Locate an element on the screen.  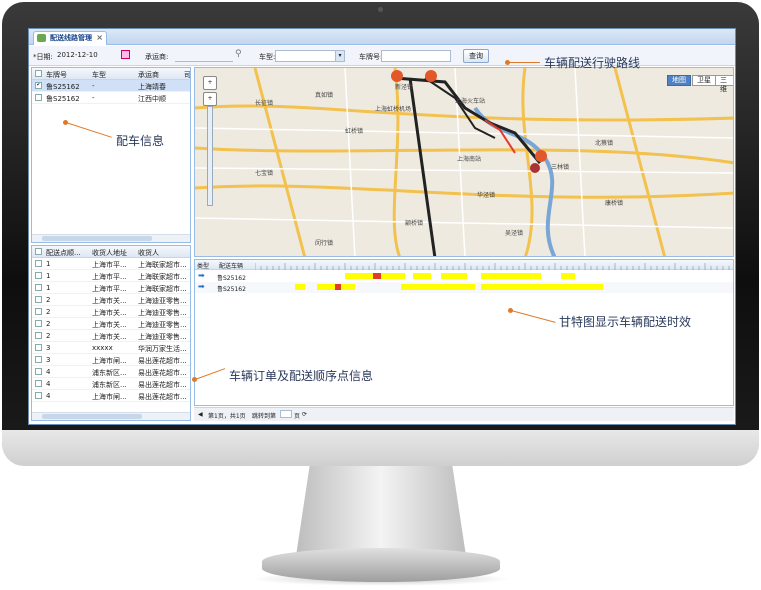
table-row: 鲁S25162 - 江西中顺 is located at coordinates (111, 98).